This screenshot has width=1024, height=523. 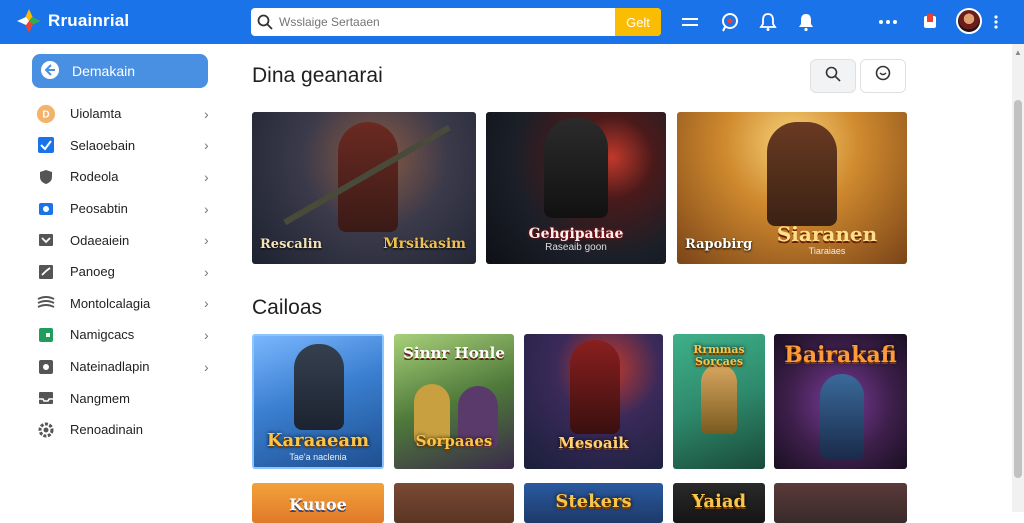 I want to click on card-title: Gehgipatiae, so click(x=576, y=234).